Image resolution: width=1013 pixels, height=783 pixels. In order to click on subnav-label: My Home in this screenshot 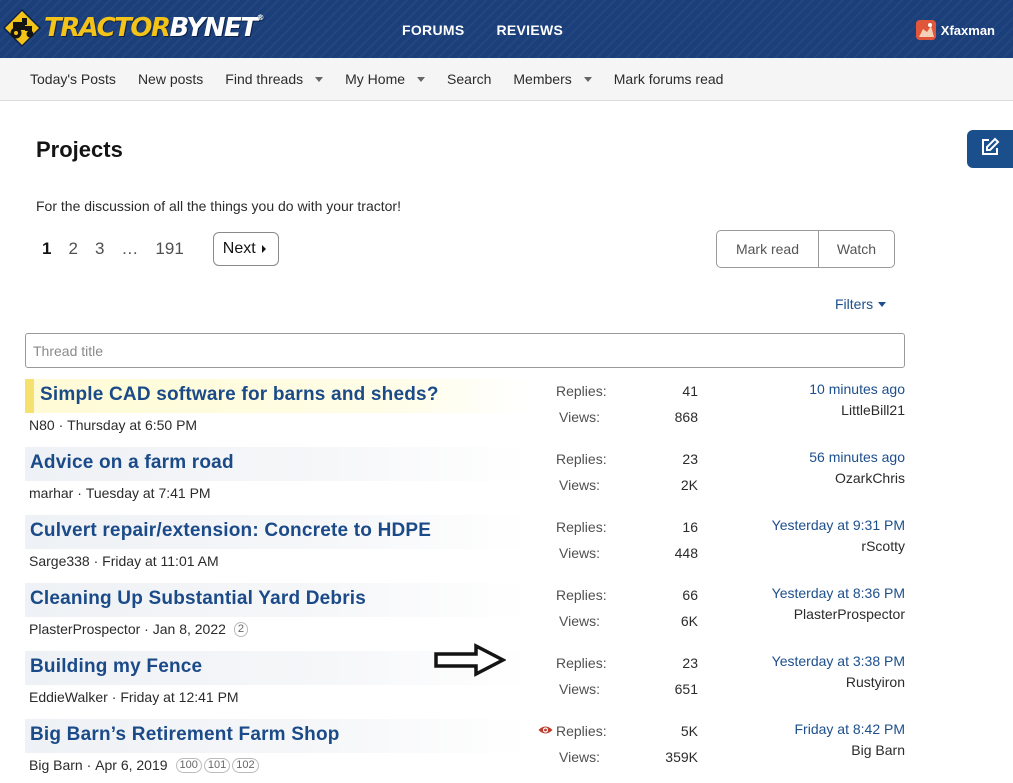, I will do `click(375, 79)`.